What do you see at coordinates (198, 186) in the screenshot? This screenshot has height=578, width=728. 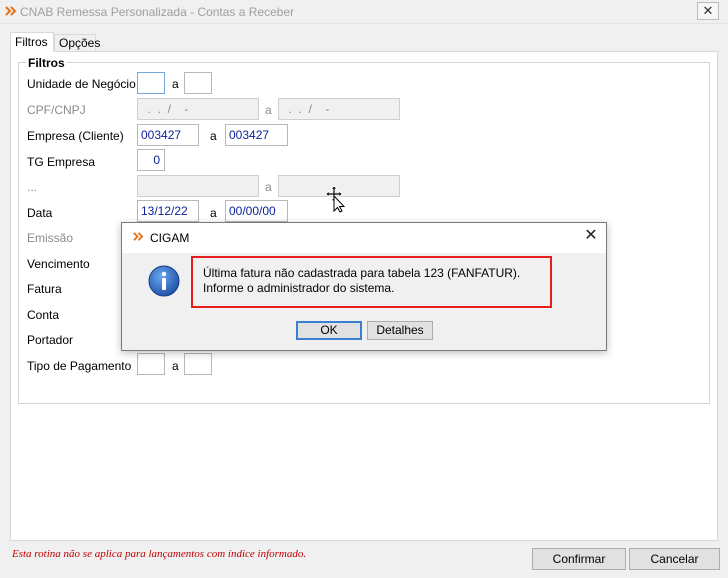 I see `ellipsis-from-input` at bounding box center [198, 186].